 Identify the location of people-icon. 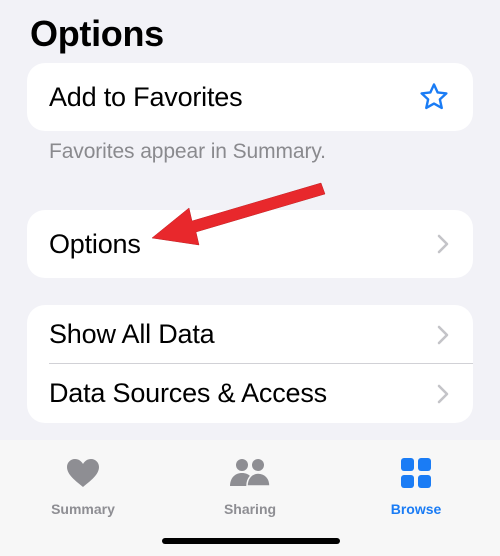
(250, 475).